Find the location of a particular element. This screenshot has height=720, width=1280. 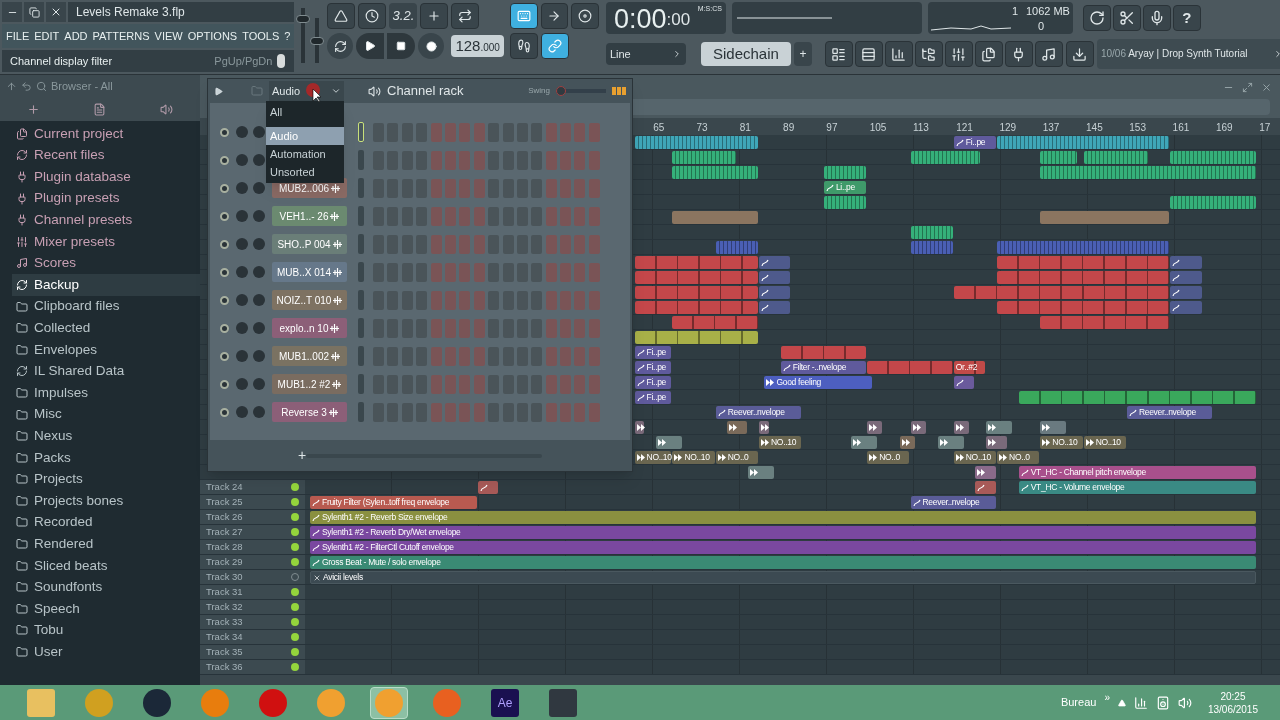

channel-button: MUB1..002 is located at coordinates (309, 356).